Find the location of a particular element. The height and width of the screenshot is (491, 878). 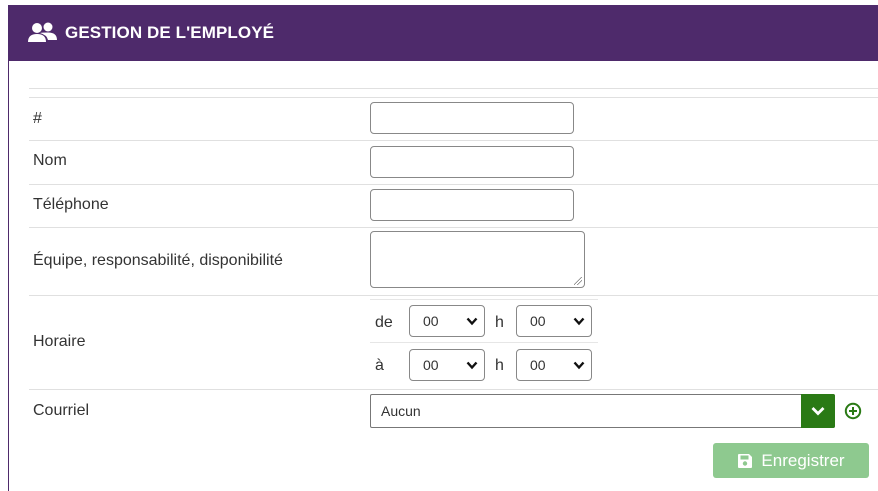

from-hour-select: 00 is located at coordinates (447, 321).